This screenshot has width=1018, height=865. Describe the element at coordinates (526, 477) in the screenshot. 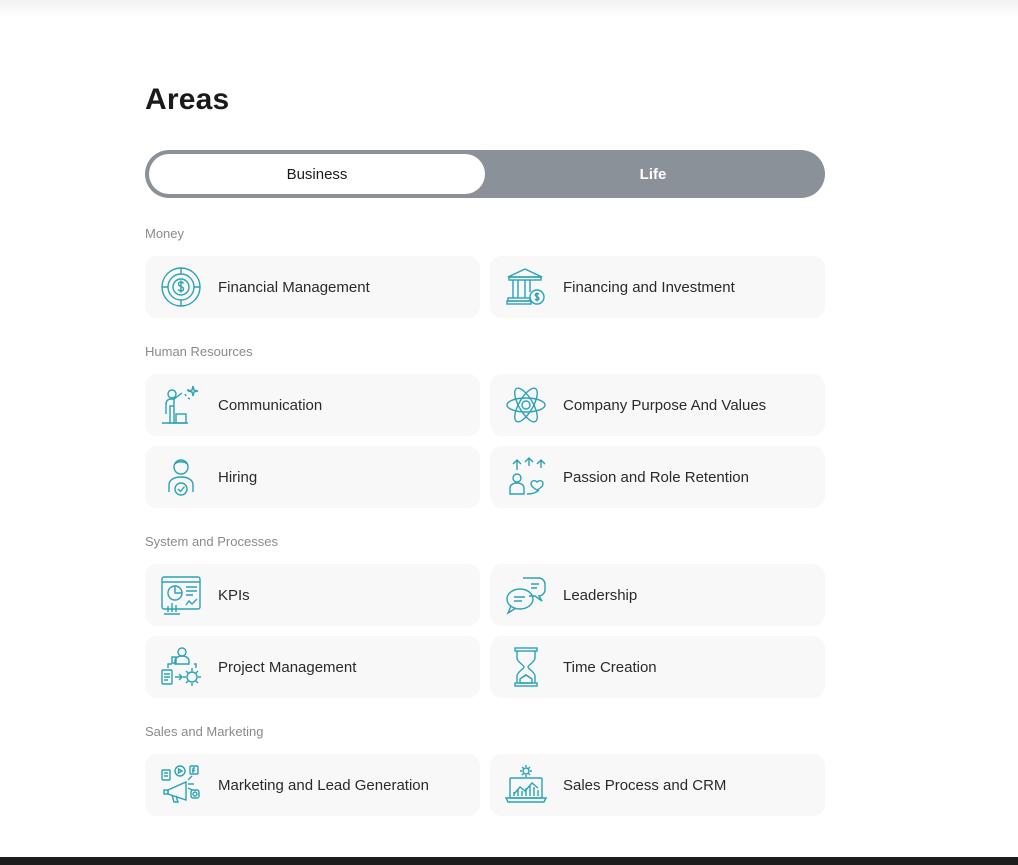

I see `person-heart-icon` at that location.